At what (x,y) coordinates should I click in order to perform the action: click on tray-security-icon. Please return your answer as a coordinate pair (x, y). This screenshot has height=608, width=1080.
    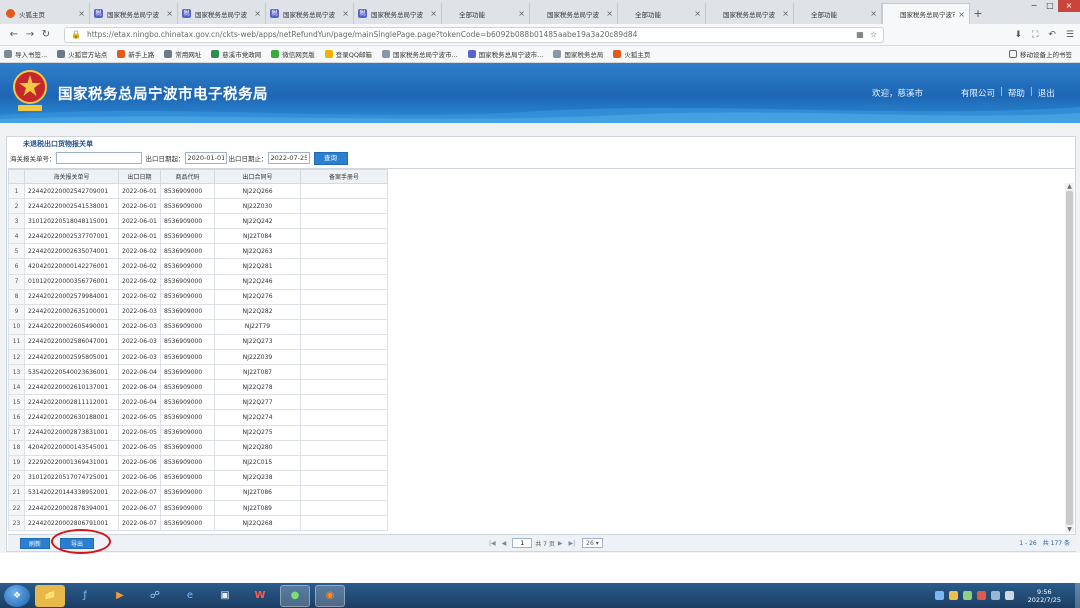
    Looking at the image, I should click on (981, 595).